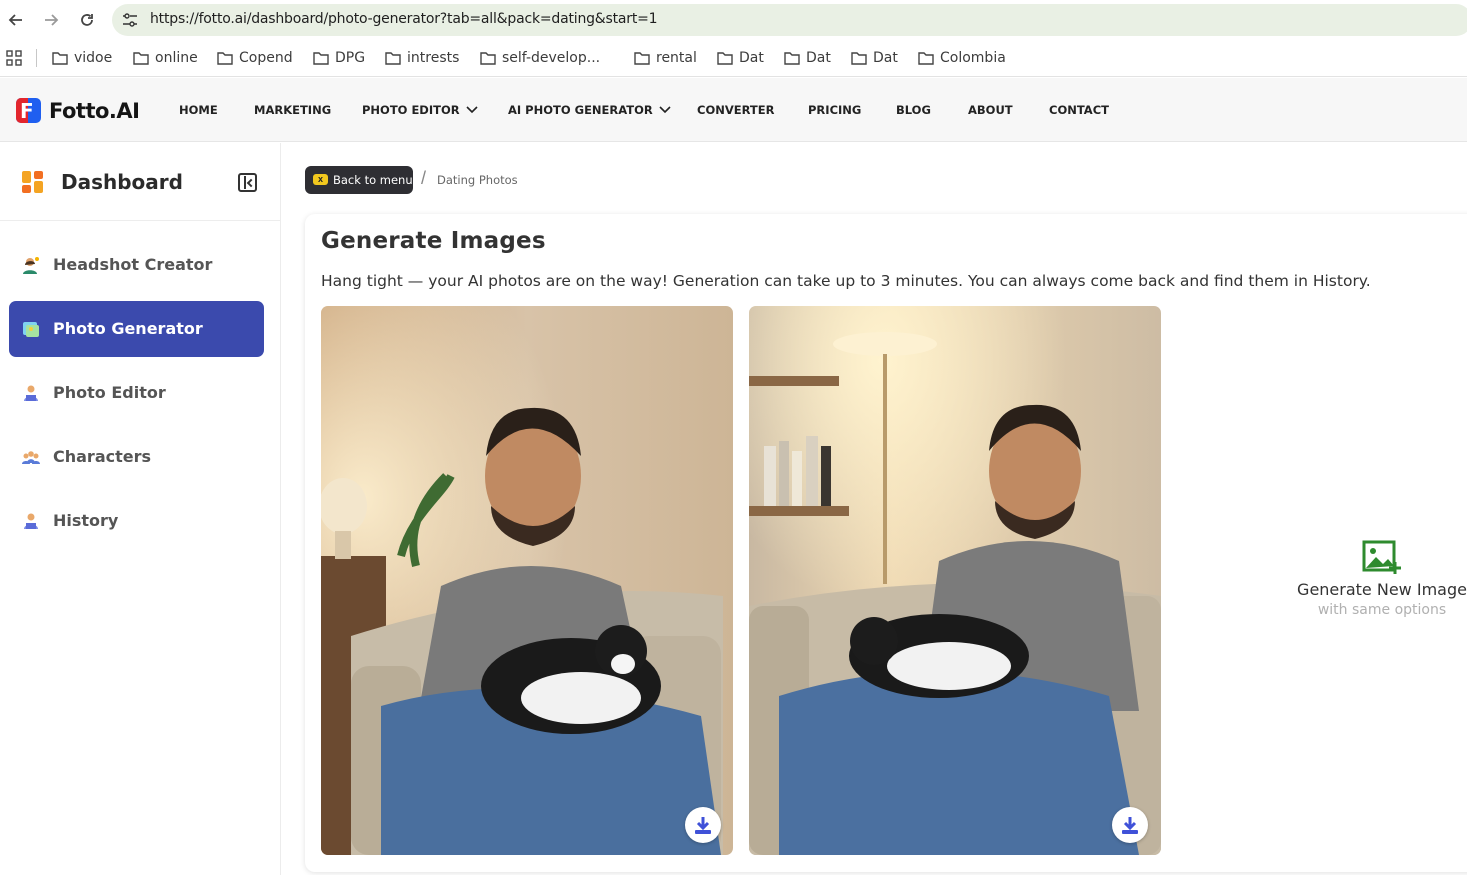 This screenshot has width=1467, height=875. What do you see at coordinates (373, 180) in the screenshot?
I see `back-to-menu-label: Back to menu` at bounding box center [373, 180].